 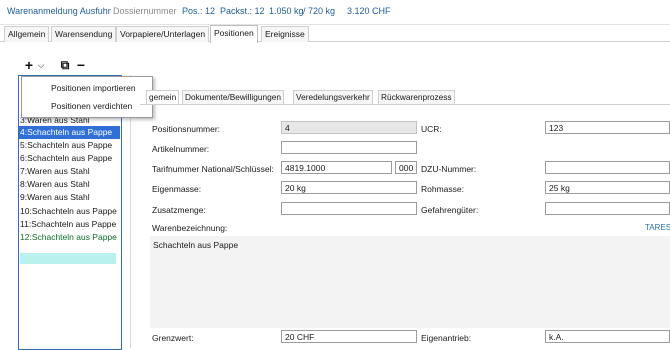 What do you see at coordinates (66, 158) in the screenshot?
I see `list-item: 6:Schachteln aus Pappe` at bounding box center [66, 158].